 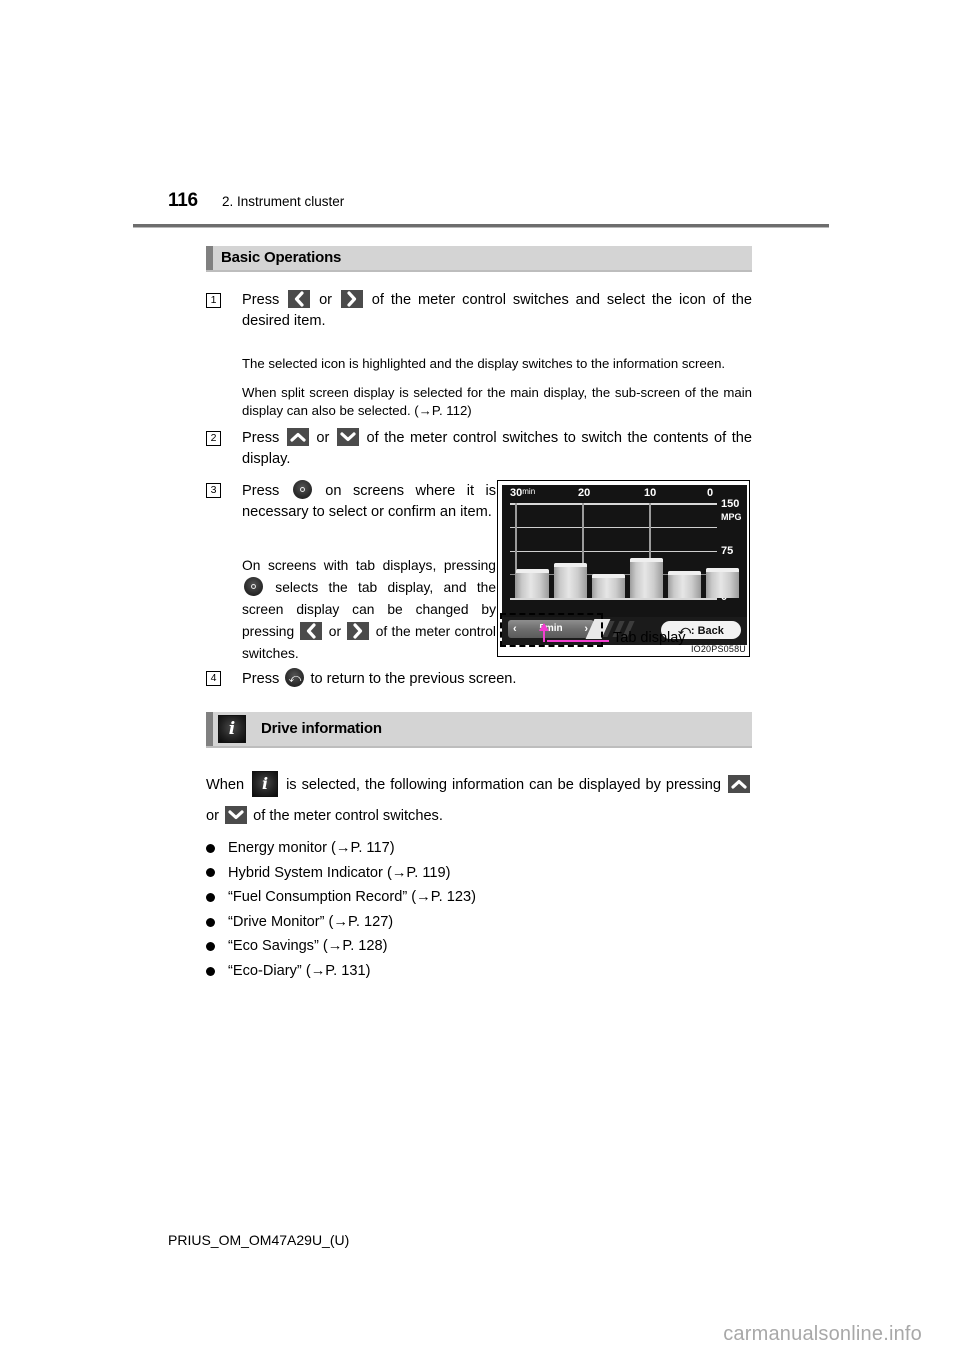 What do you see at coordinates (311, 921) in the screenshot?
I see `list-item-label: “Drive Monitor” (→P. 127)` at bounding box center [311, 921].